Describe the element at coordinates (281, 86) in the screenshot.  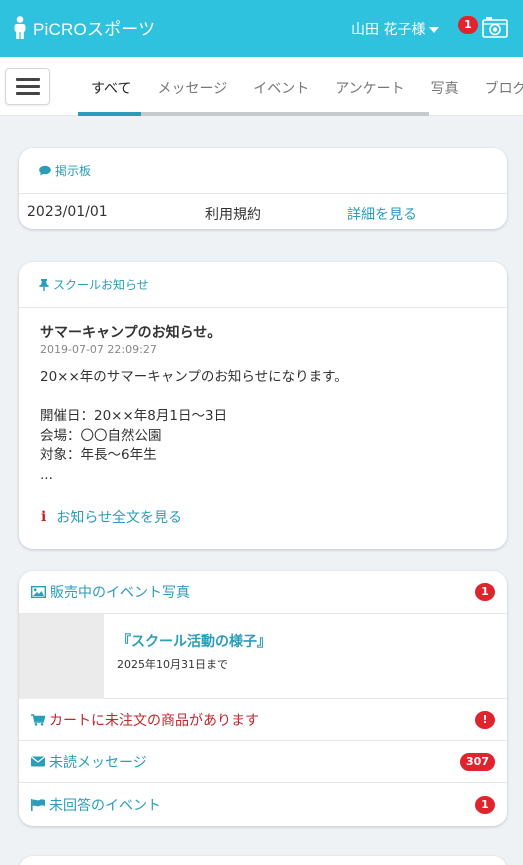
I see `tab-events: イベント` at that location.